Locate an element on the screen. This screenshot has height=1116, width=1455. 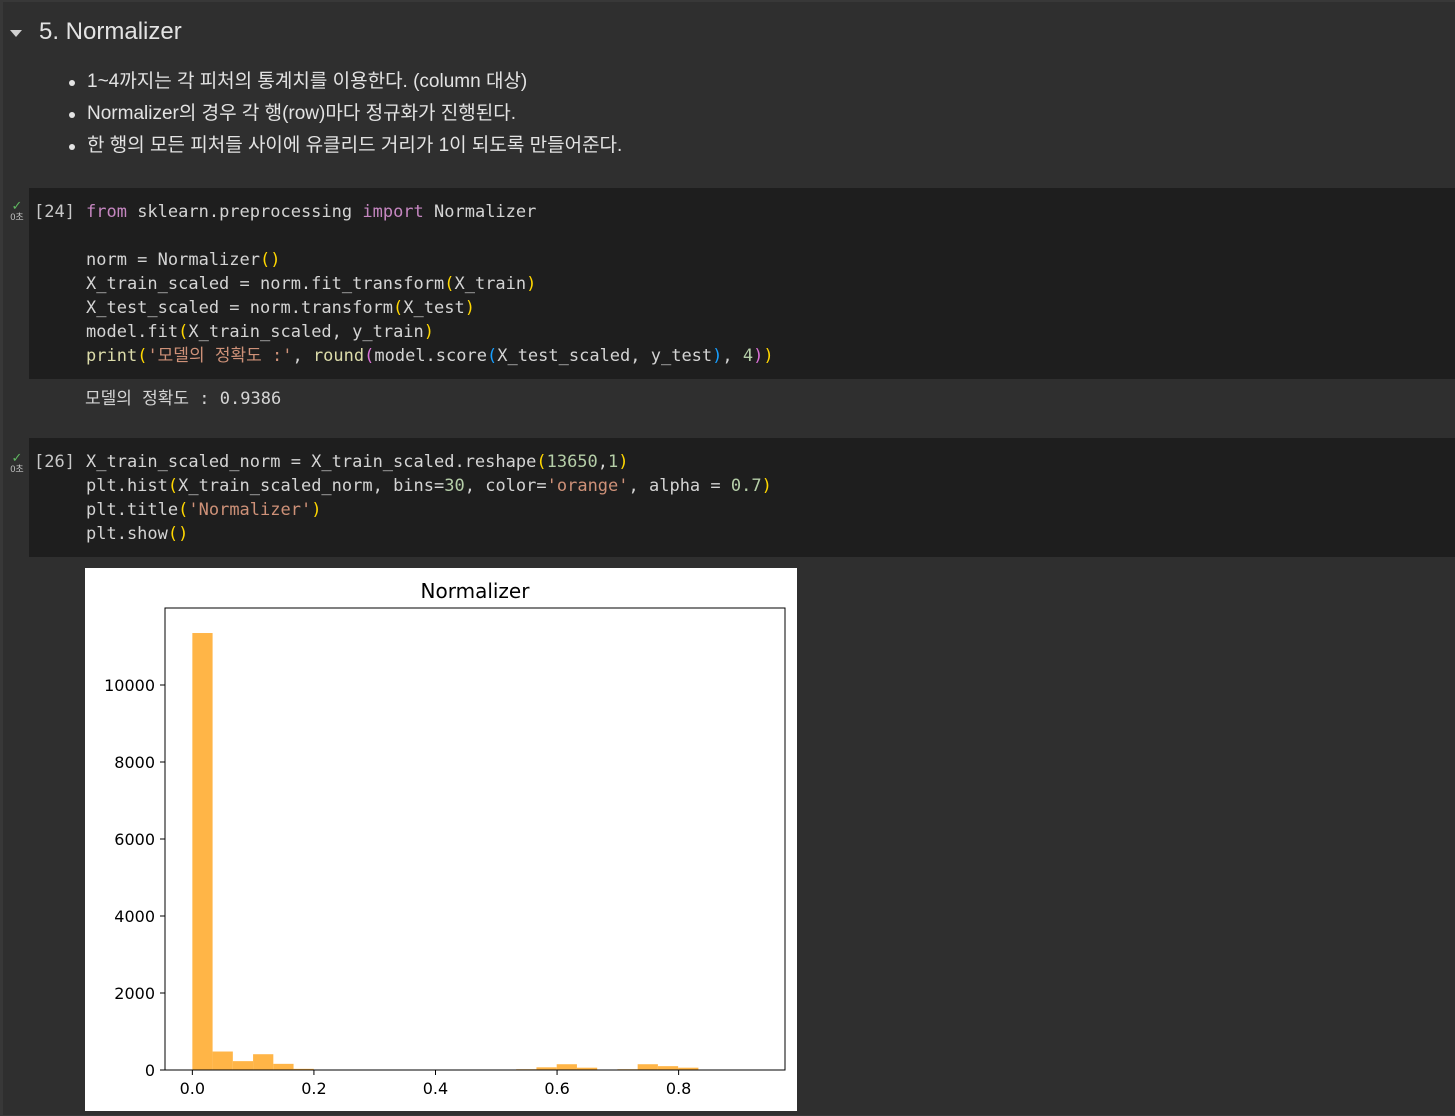
bullet-item: Normalizer의 경우 각 행(row)마다 정규화가 진행된다. is located at coordinates (343, 114).